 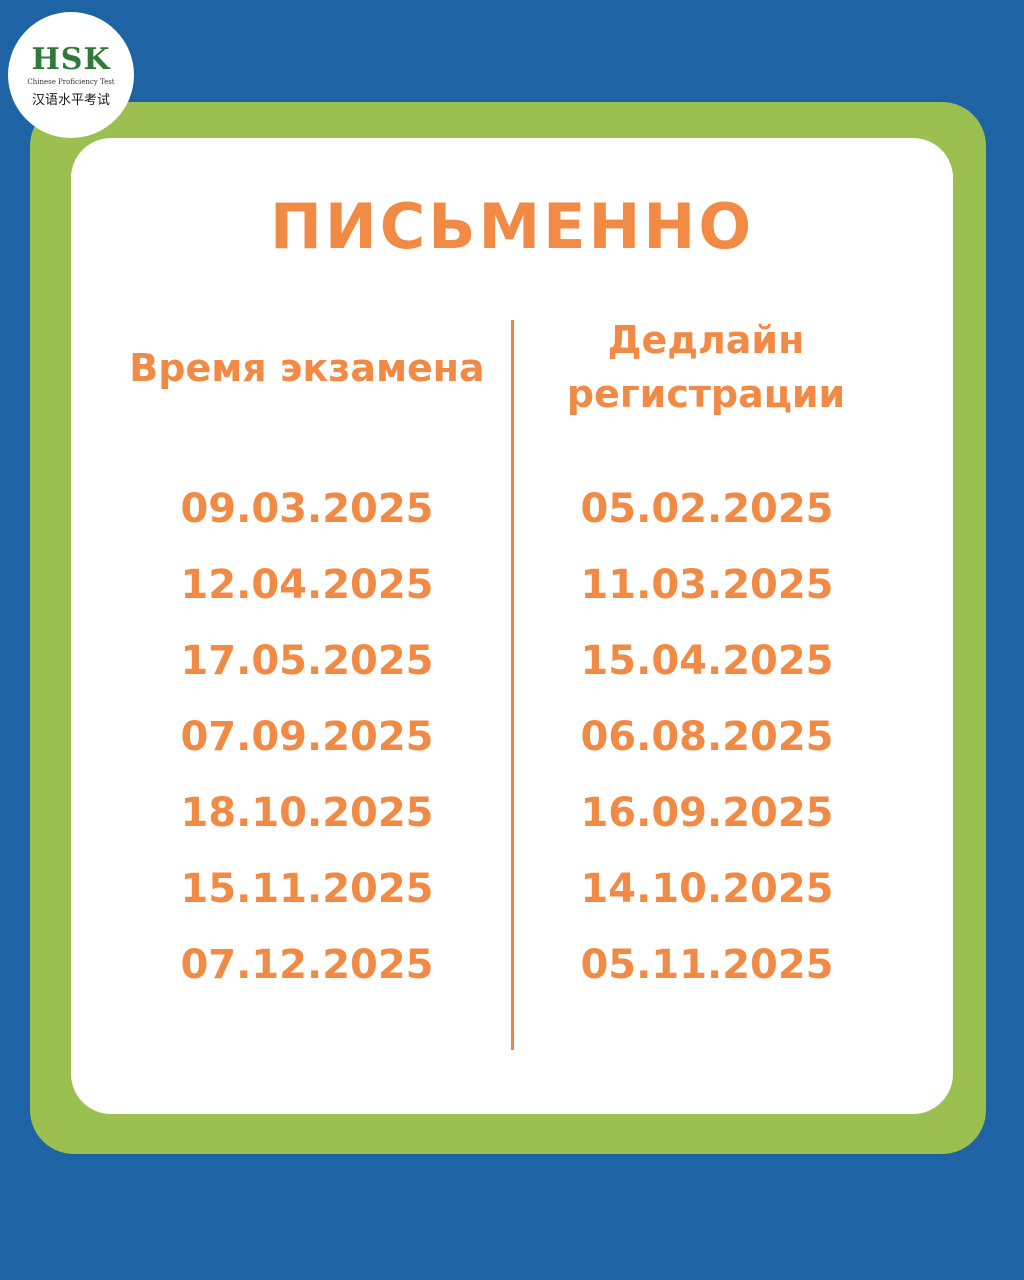 I want to click on deadline-date: 06.08.2025, so click(x=707, y=737).